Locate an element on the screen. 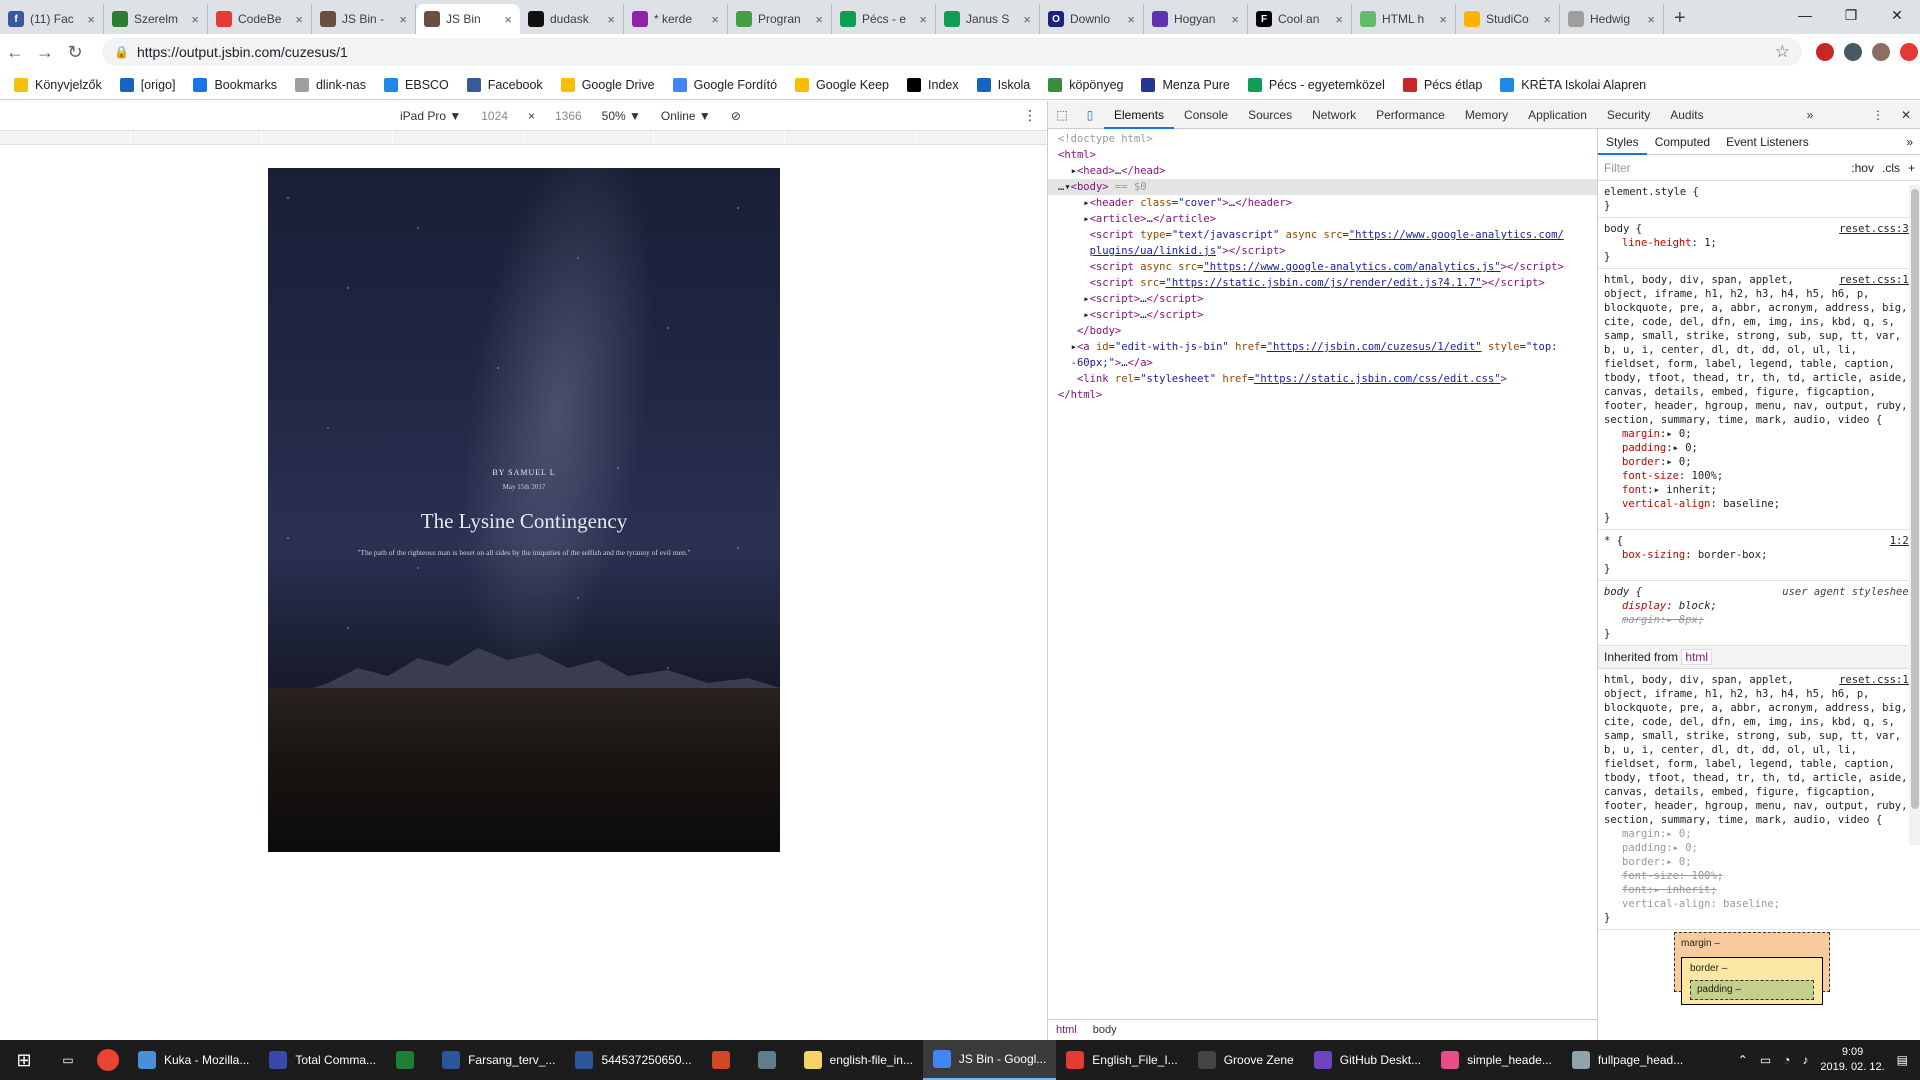  styles-scrollbar is located at coordinates (1914, 515).